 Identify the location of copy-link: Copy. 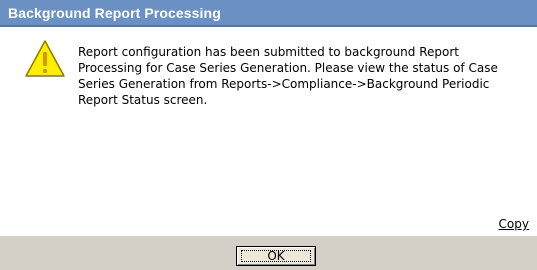
(514, 224).